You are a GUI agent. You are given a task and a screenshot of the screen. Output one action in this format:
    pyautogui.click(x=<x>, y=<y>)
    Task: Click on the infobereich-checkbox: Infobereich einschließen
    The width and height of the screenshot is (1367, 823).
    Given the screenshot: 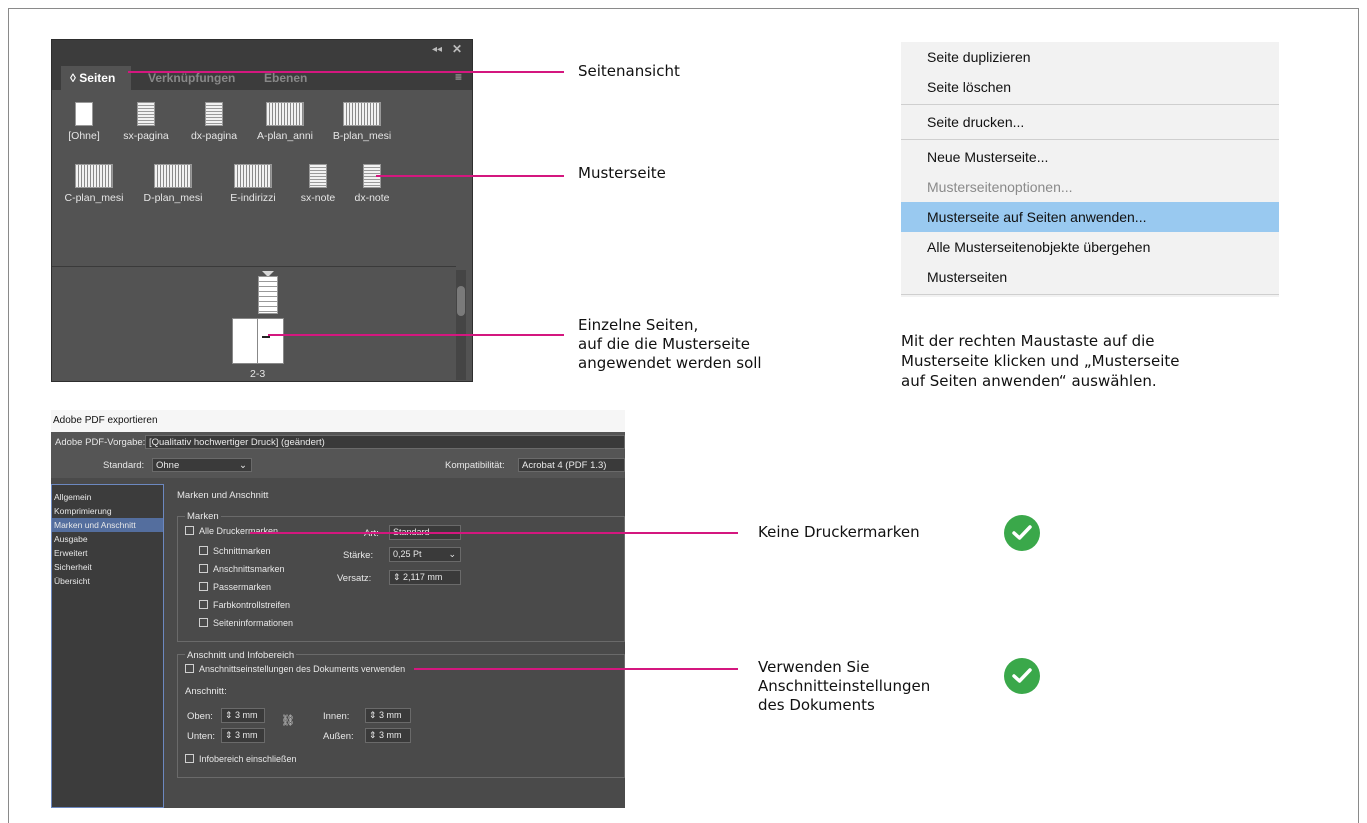 What is the action you would take?
    pyautogui.click(x=241, y=759)
    